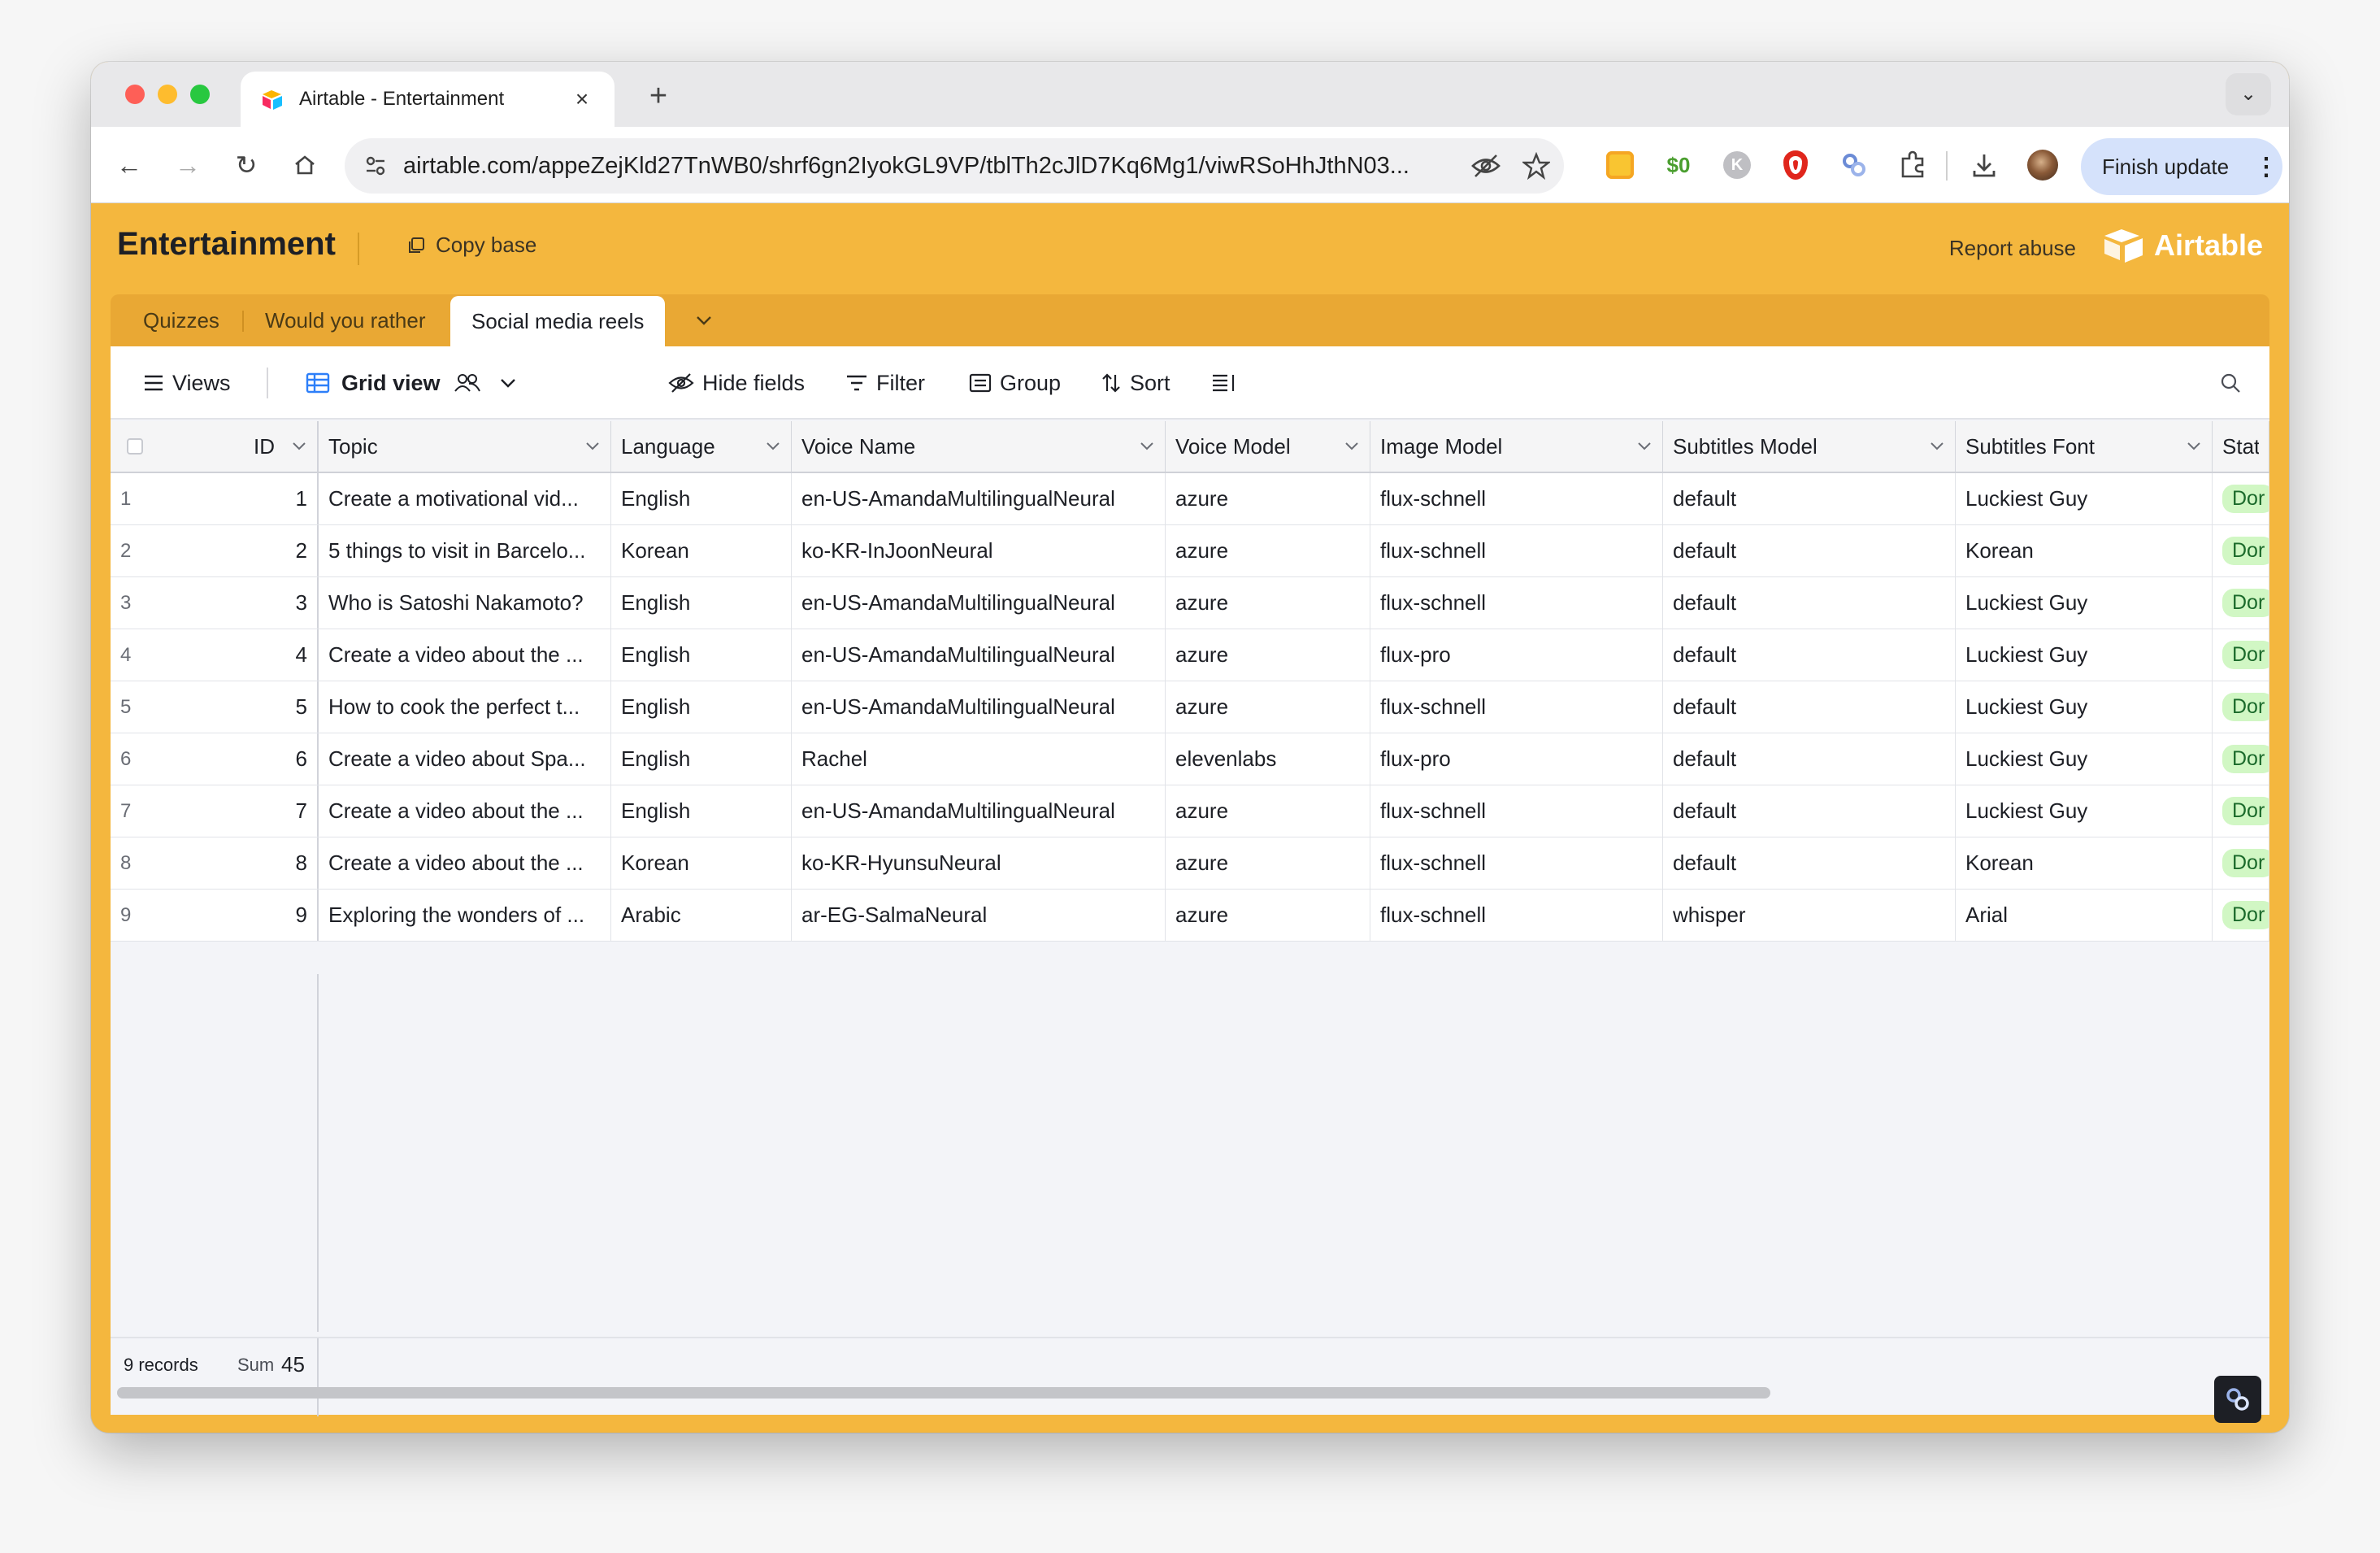 Image resolution: width=2380 pixels, height=1553 pixels. Describe the element at coordinates (1268, 447) in the screenshot. I see `column-header-voice-model: Voice Model` at that location.